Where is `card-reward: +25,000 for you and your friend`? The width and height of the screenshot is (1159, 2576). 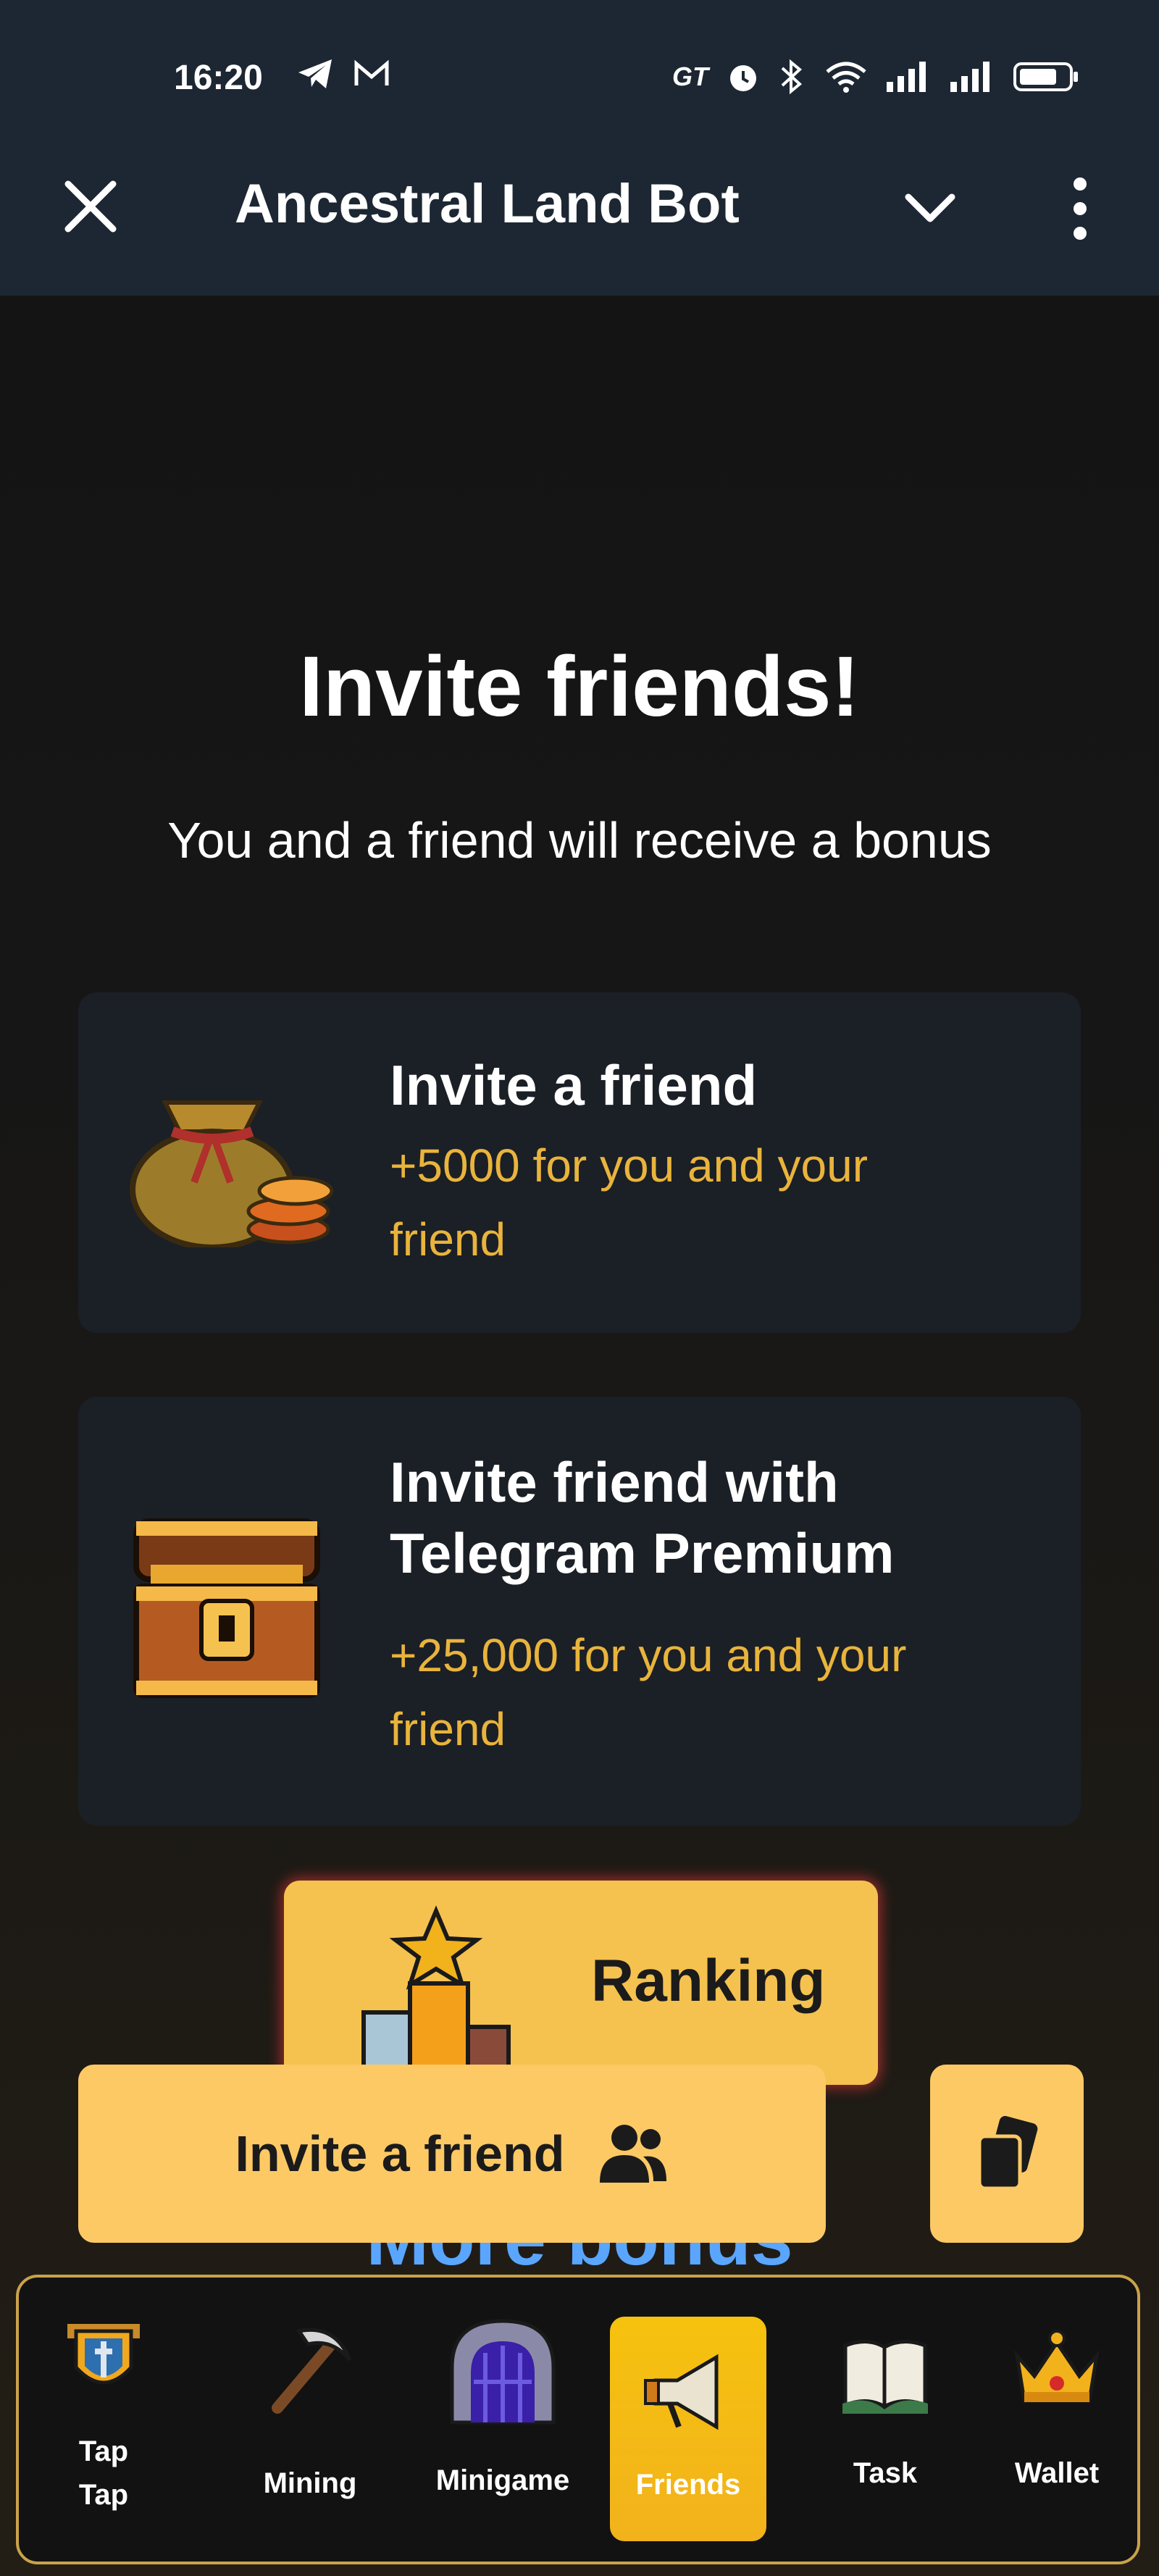
card-reward: +25,000 for you and your friend is located at coordinates (648, 1692).